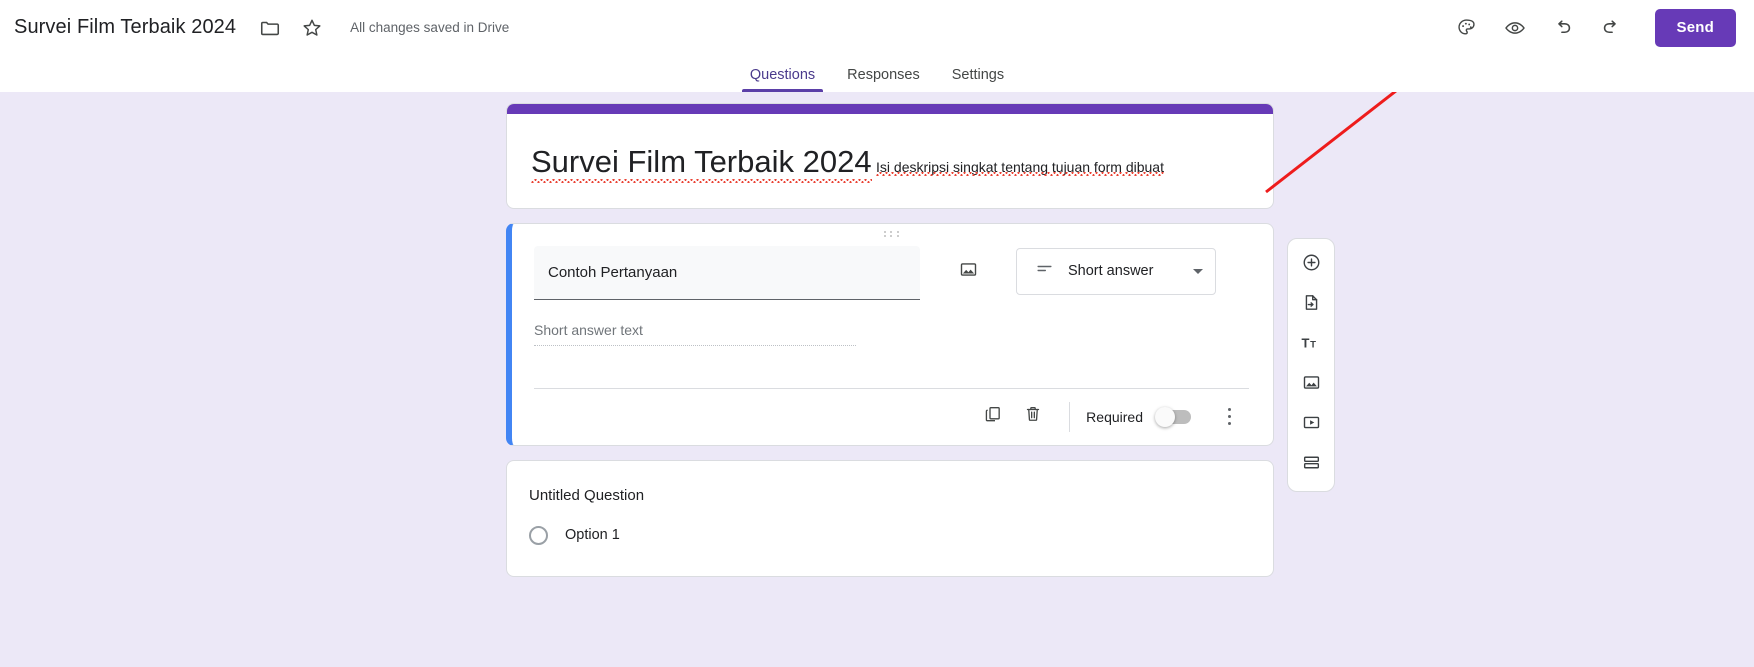  I want to click on question-tools-toolbar: T T, so click(1311, 365).